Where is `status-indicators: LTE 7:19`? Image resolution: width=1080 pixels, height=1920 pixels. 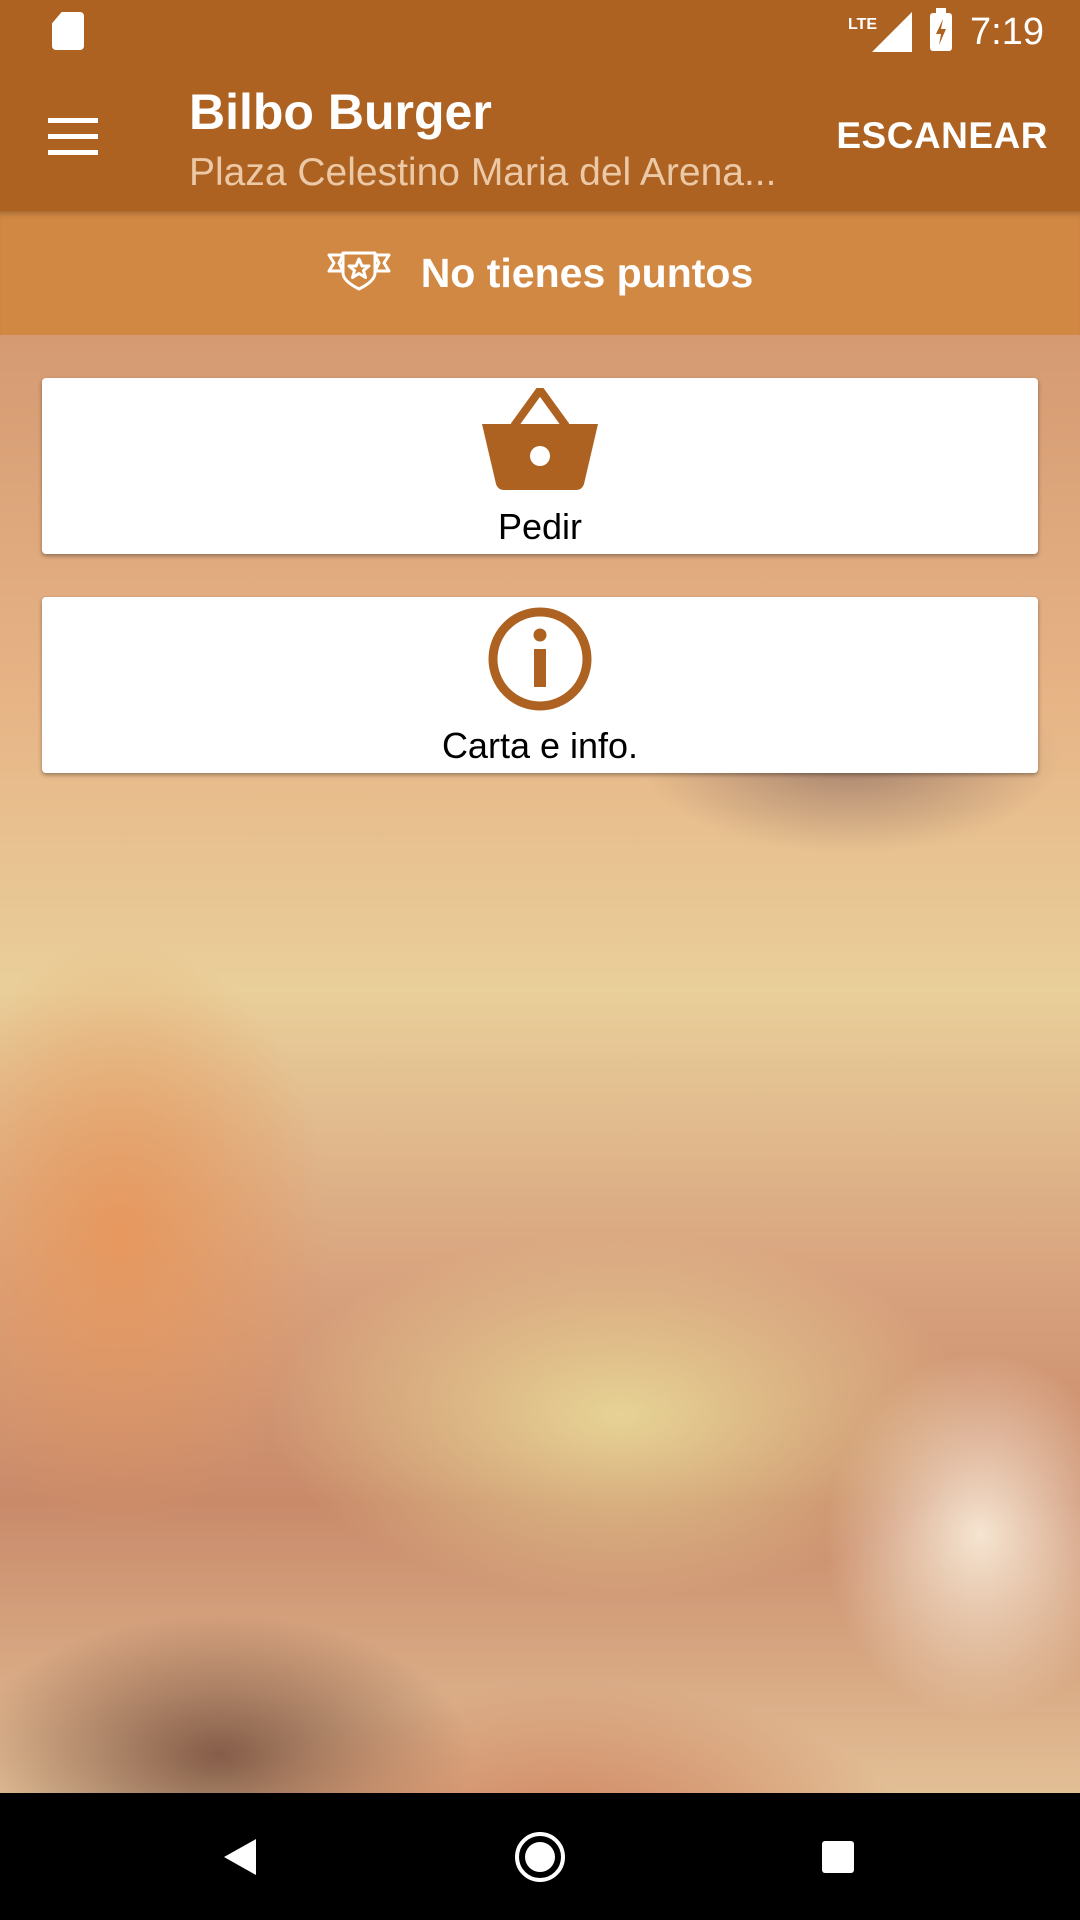 status-indicators: LTE 7:19 is located at coordinates (946, 32).